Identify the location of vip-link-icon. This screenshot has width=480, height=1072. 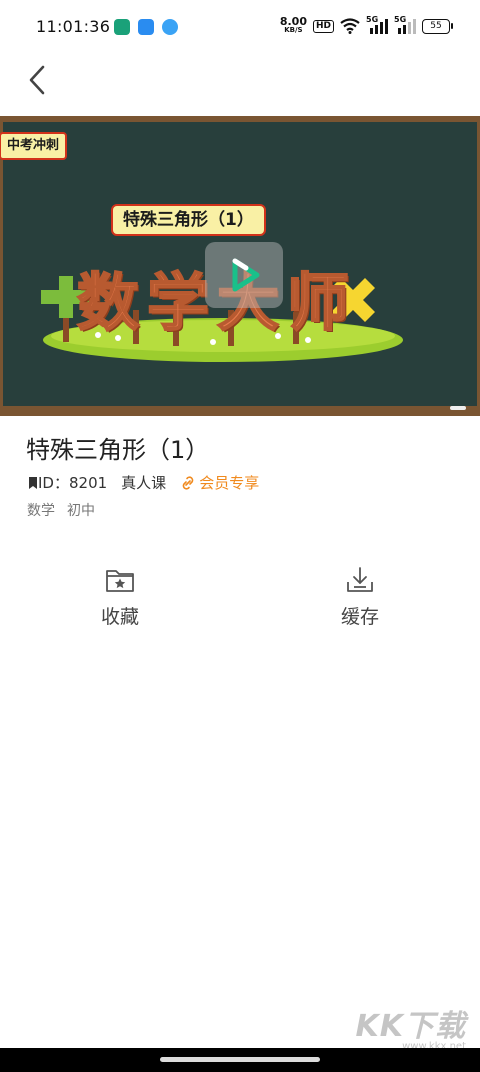
(188, 482).